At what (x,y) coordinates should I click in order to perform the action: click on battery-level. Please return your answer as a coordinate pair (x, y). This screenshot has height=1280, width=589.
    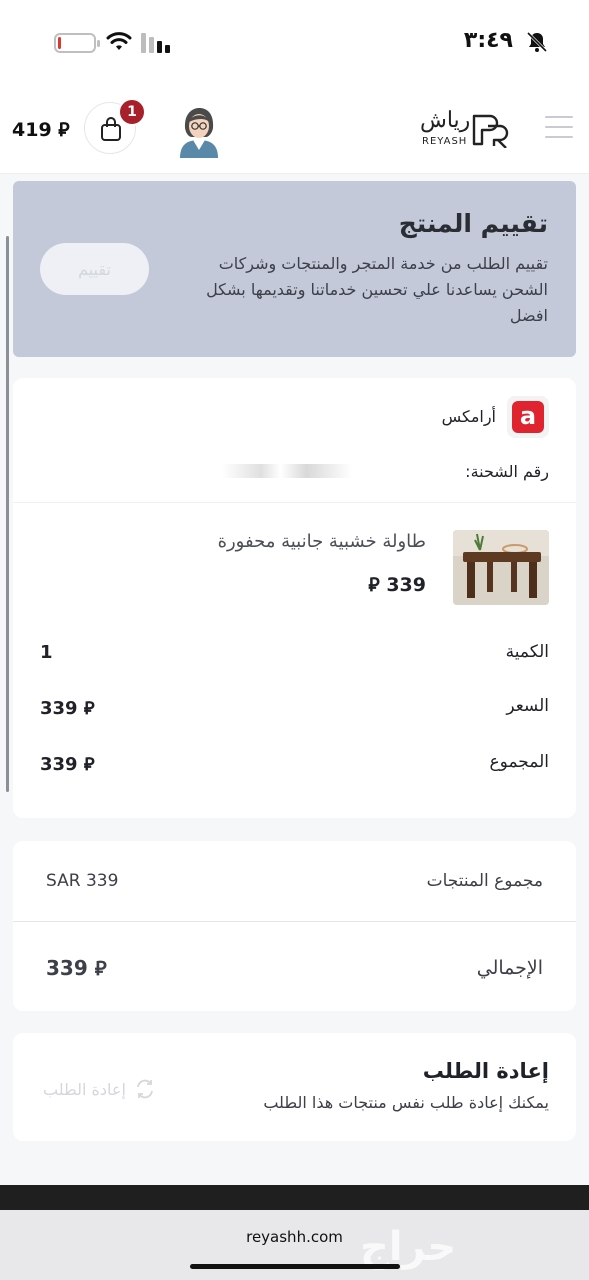
    Looking at the image, I should click on (59, 43).